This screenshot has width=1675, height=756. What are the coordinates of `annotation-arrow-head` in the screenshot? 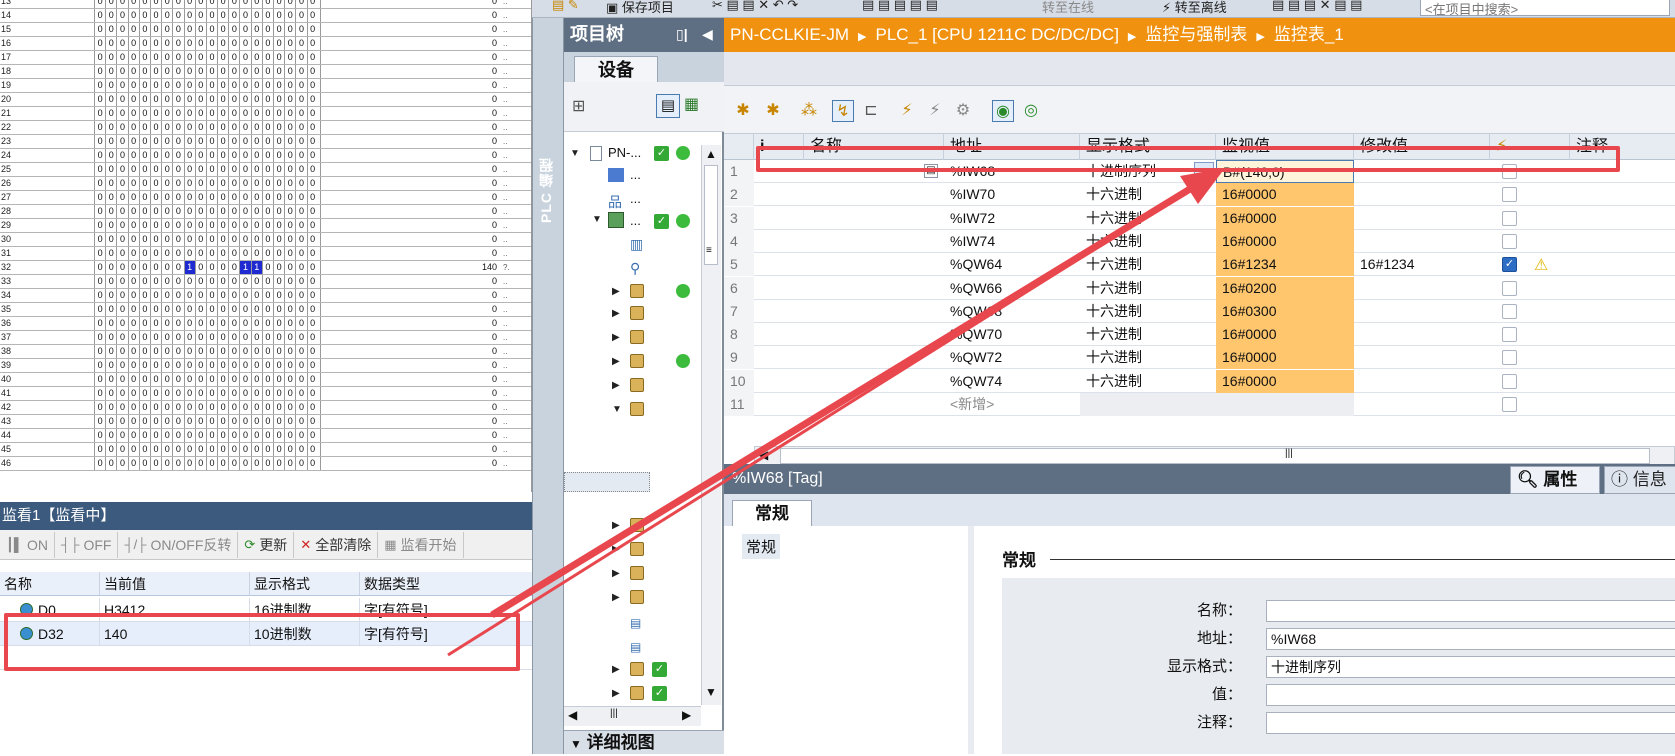 It's located at (1202, 186).